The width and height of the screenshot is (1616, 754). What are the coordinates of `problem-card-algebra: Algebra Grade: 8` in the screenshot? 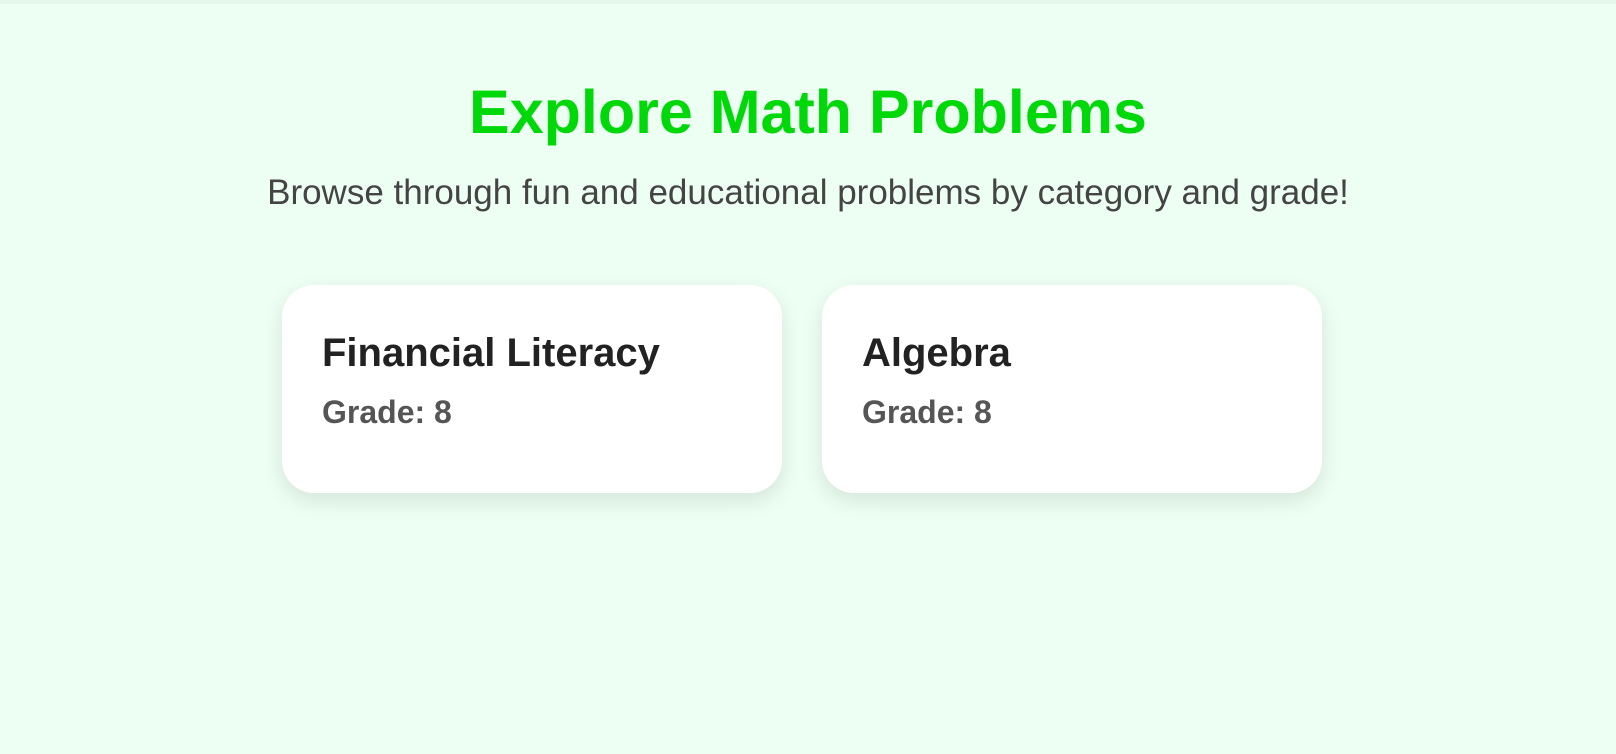 It's located at (1072, 389).